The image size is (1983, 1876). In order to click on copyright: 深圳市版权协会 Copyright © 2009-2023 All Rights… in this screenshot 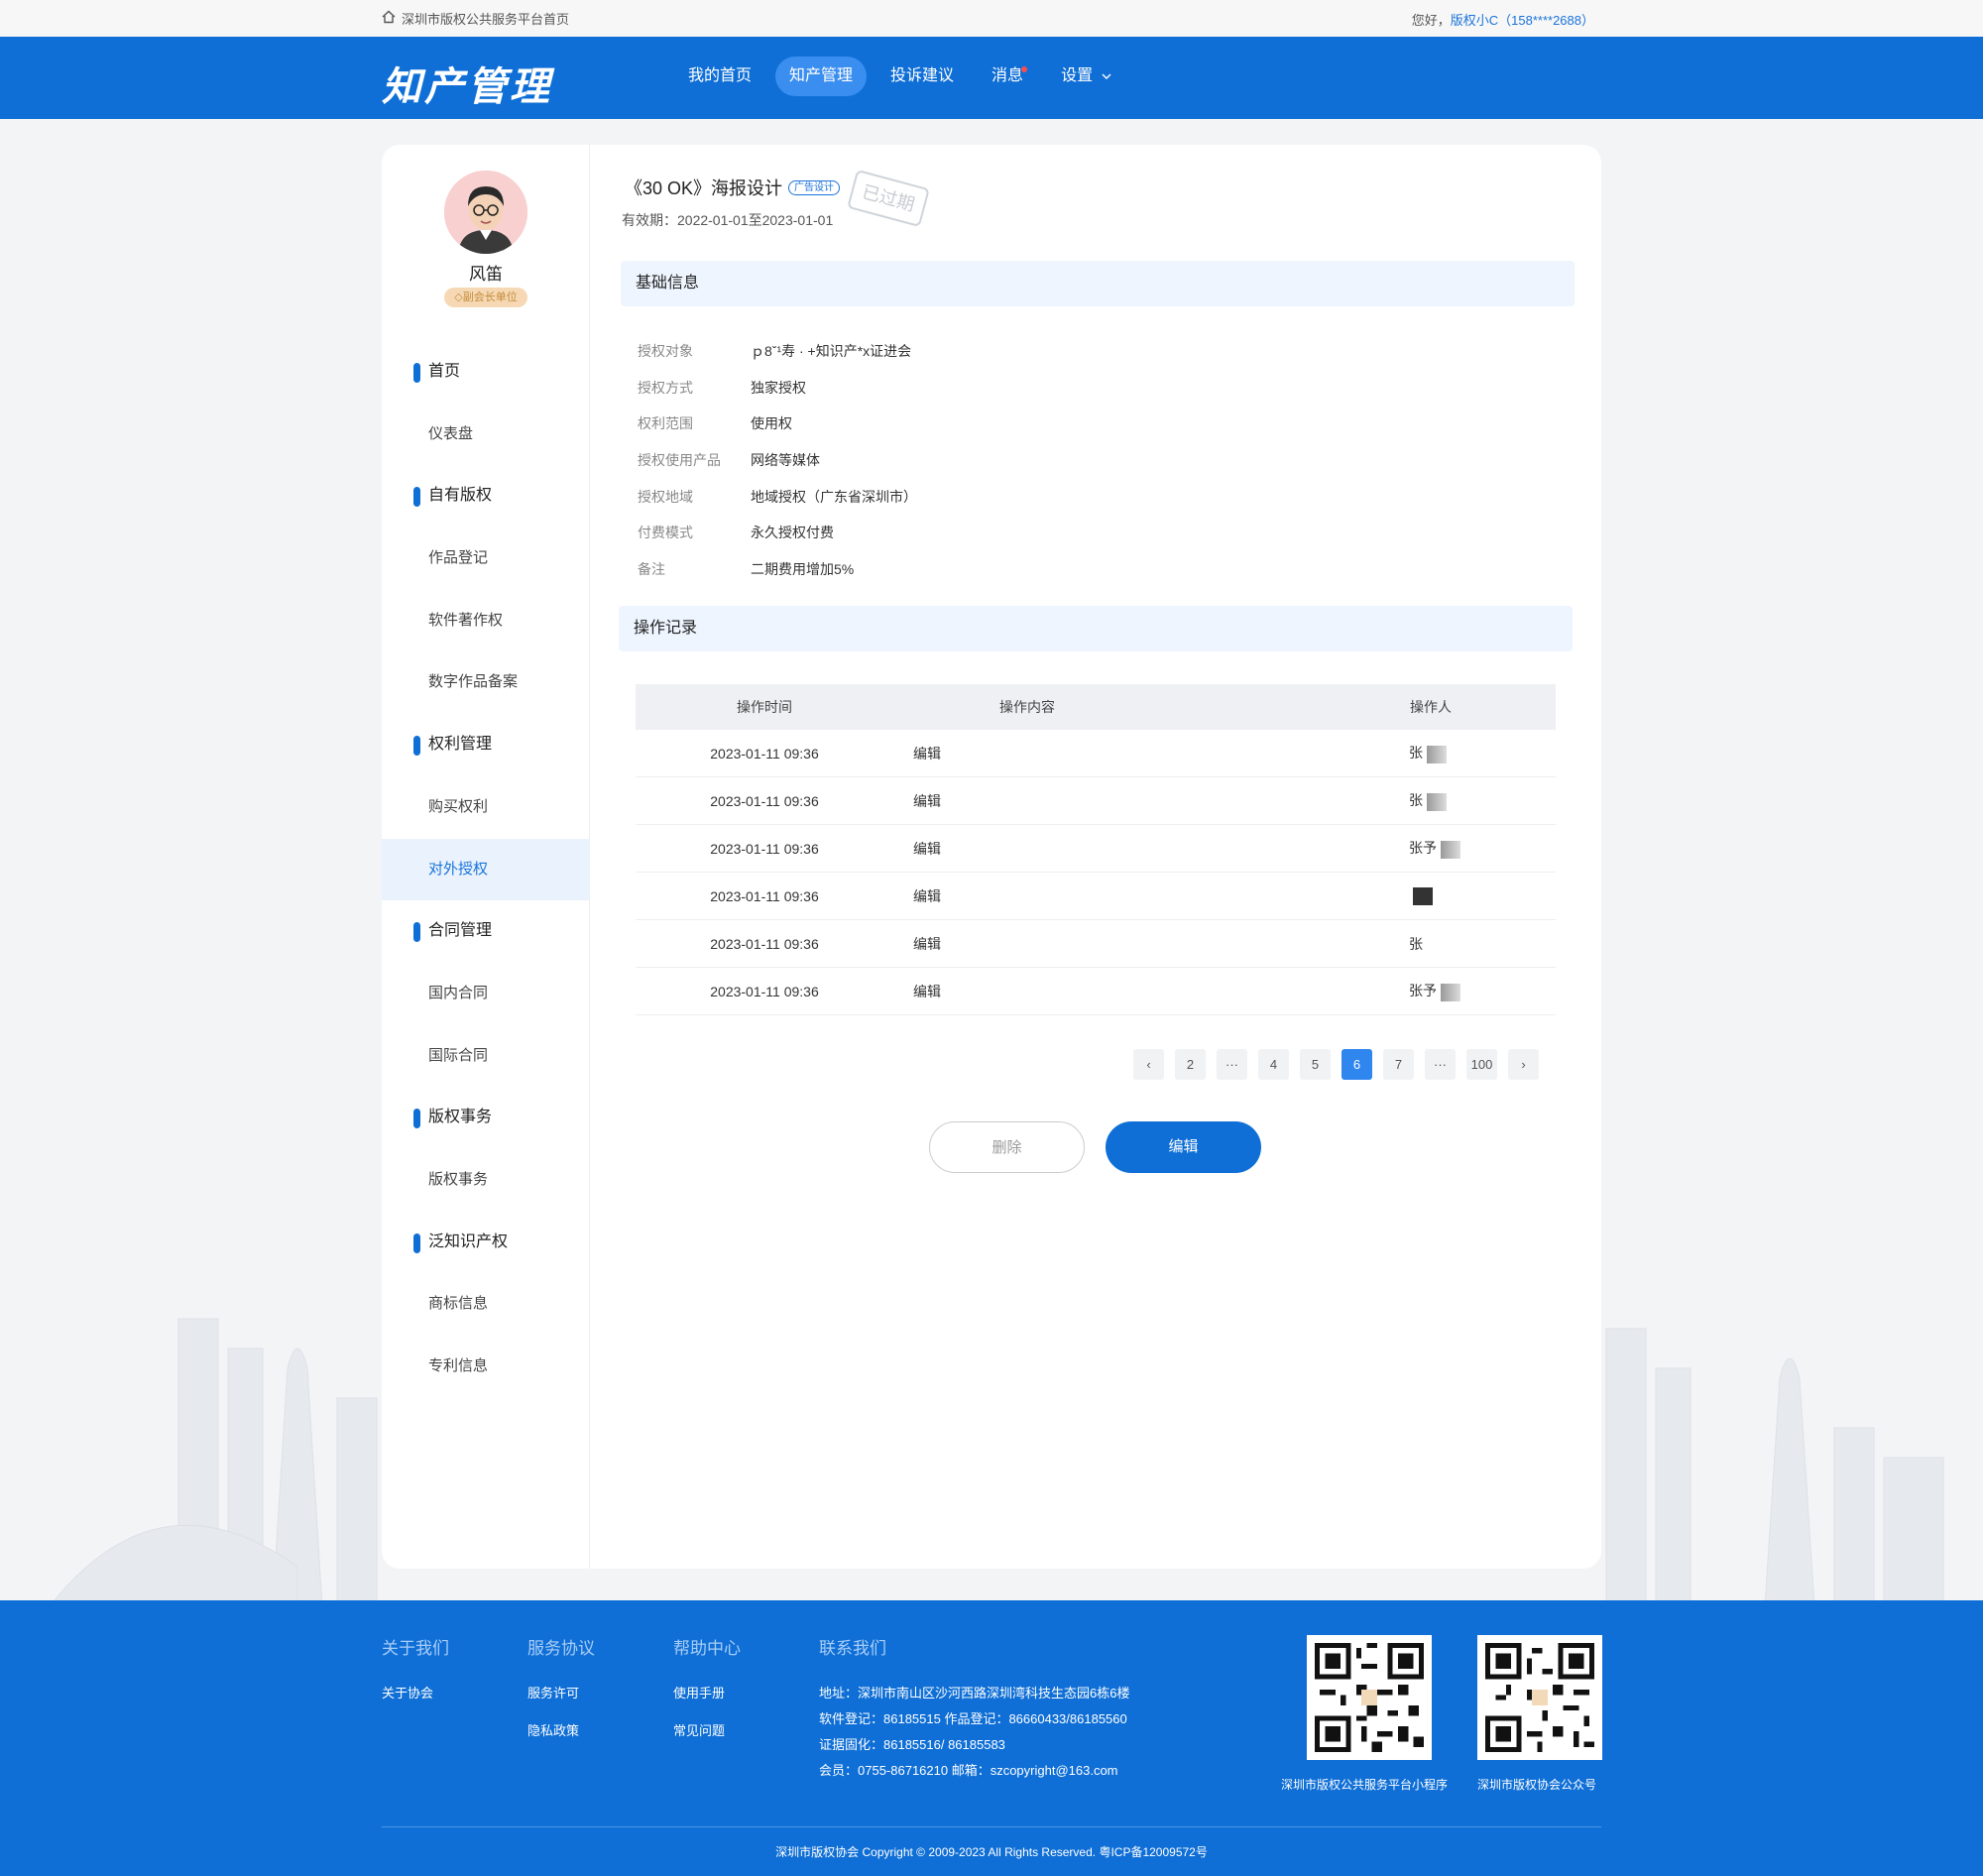, I will do `click(992, 1852)`.